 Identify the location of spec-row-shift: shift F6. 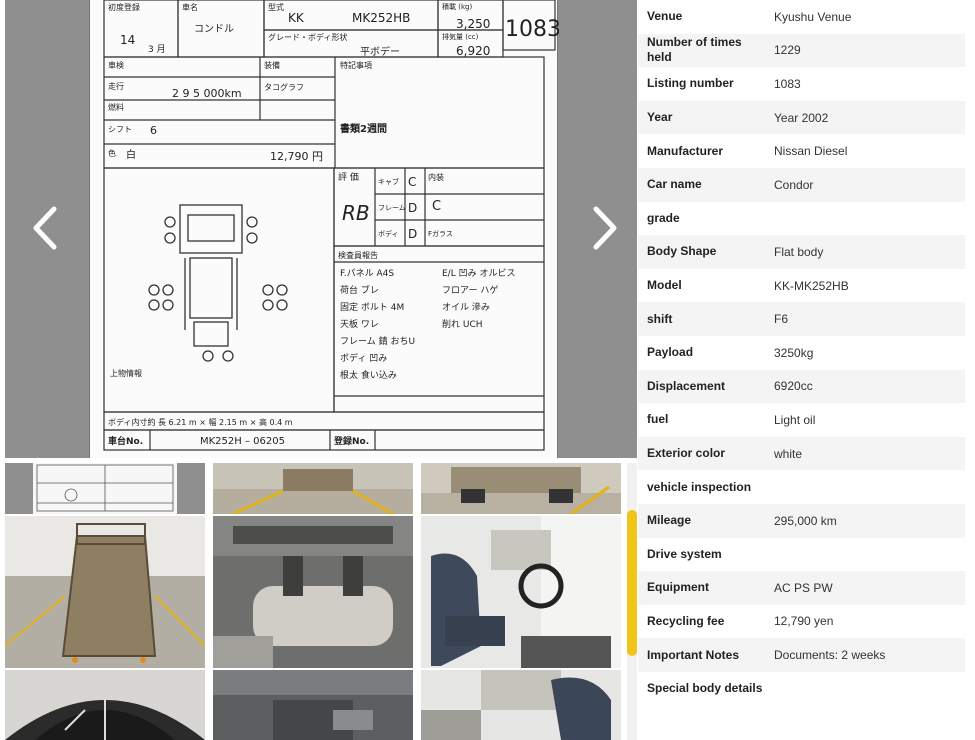
(801, 319).